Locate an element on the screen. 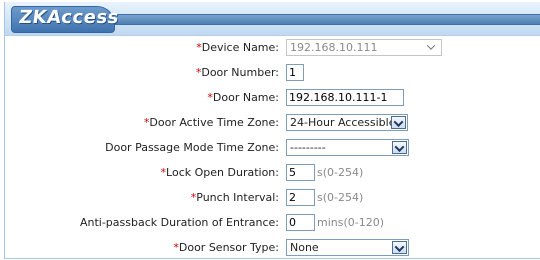 This screenshot has height=260, width=540. door-passage-mode-time-zone-select: --------- is located at coordinates (347, 147).